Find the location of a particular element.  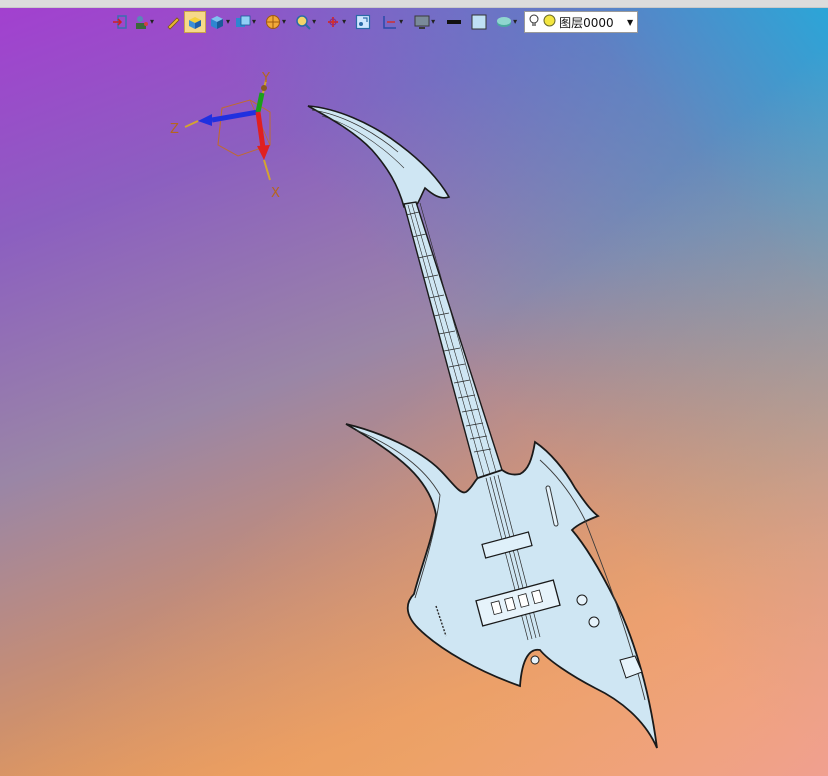

layer-name: 图层0000 is located at coordinates (586, 22).